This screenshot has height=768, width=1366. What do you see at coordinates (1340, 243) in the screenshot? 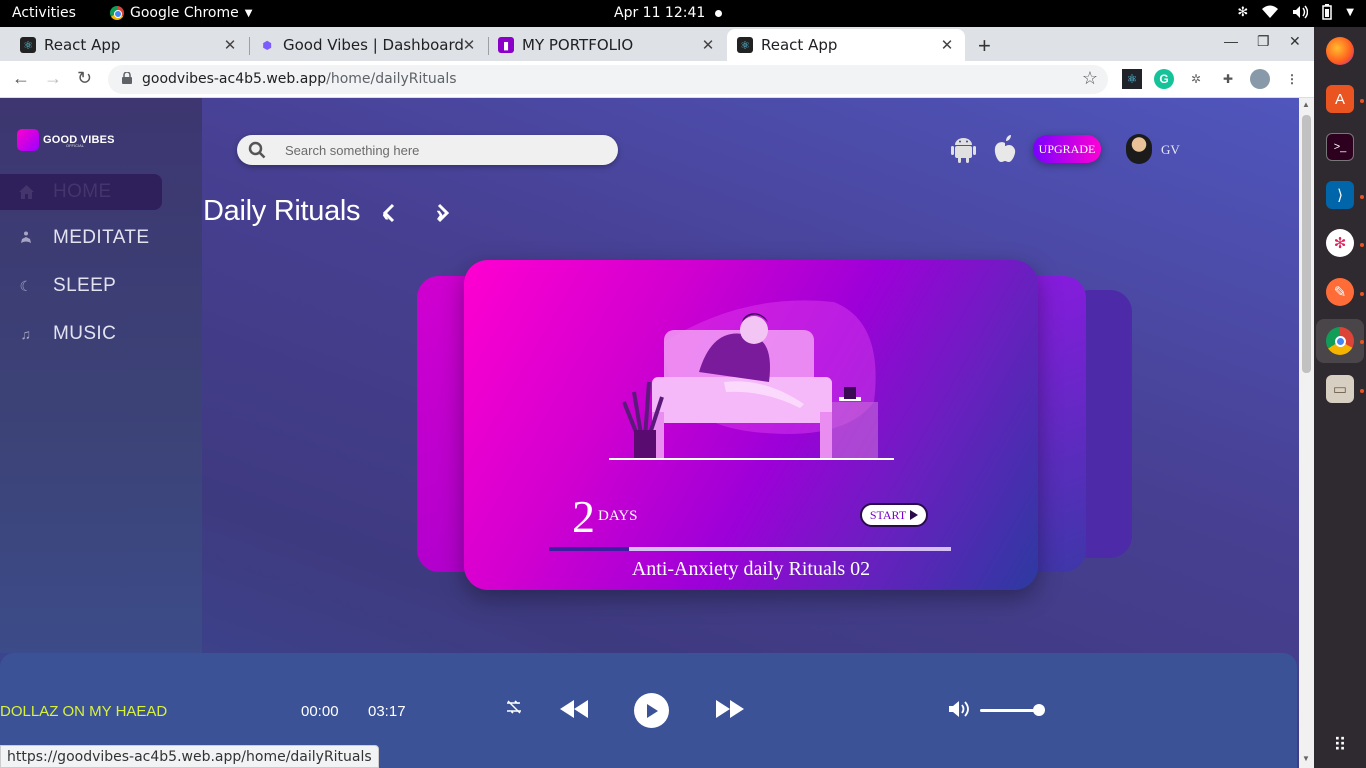
I see `slack-icon: ✻` at bounding box center [1340, 243].